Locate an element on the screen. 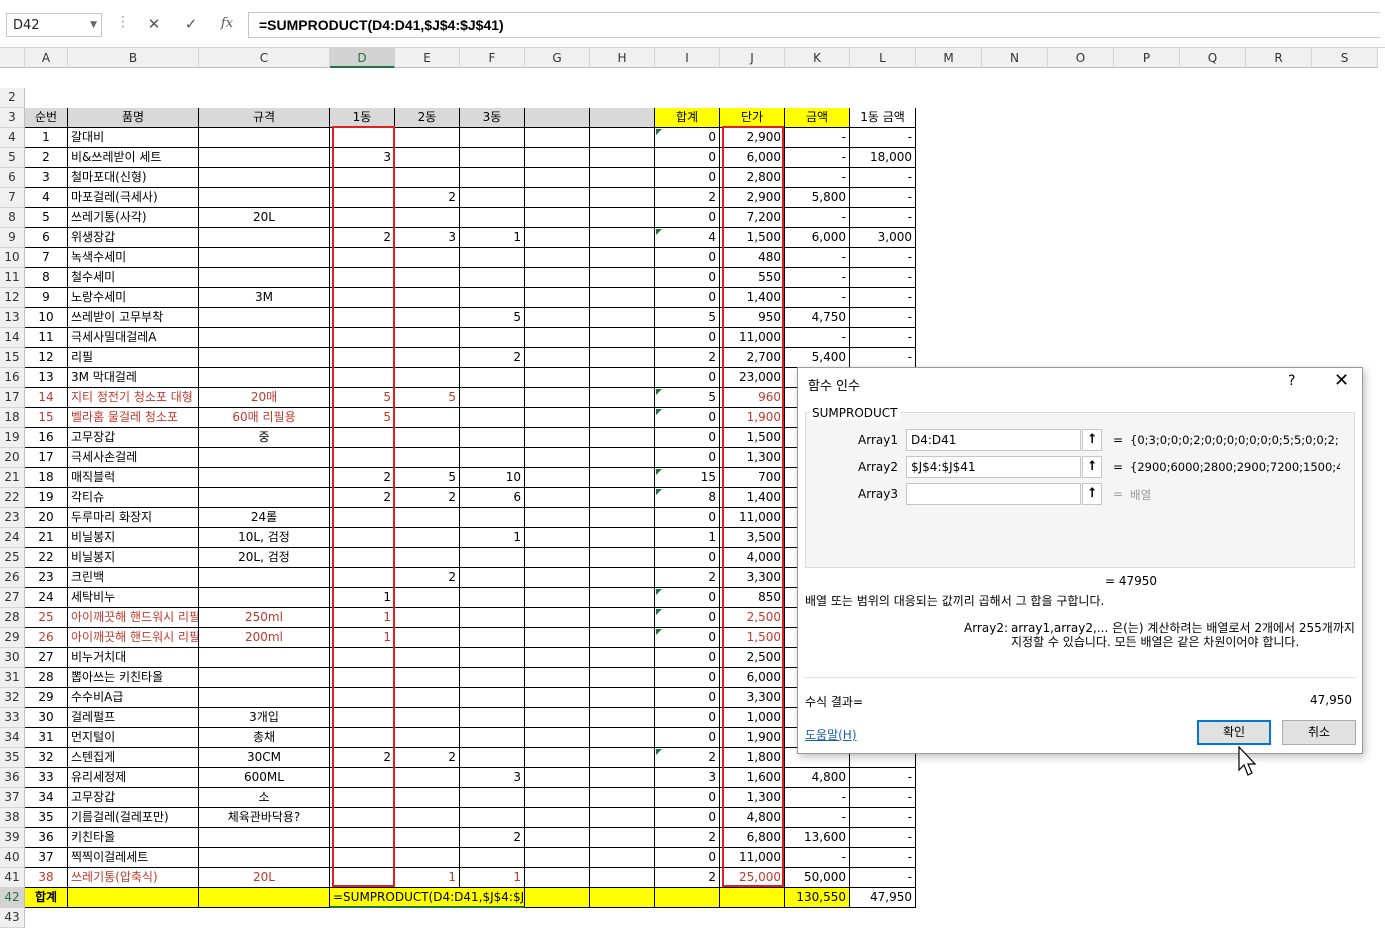 The width and height of the screenshot is (1385, 928). column-header-r: R is located at coordinates (1279, 58).